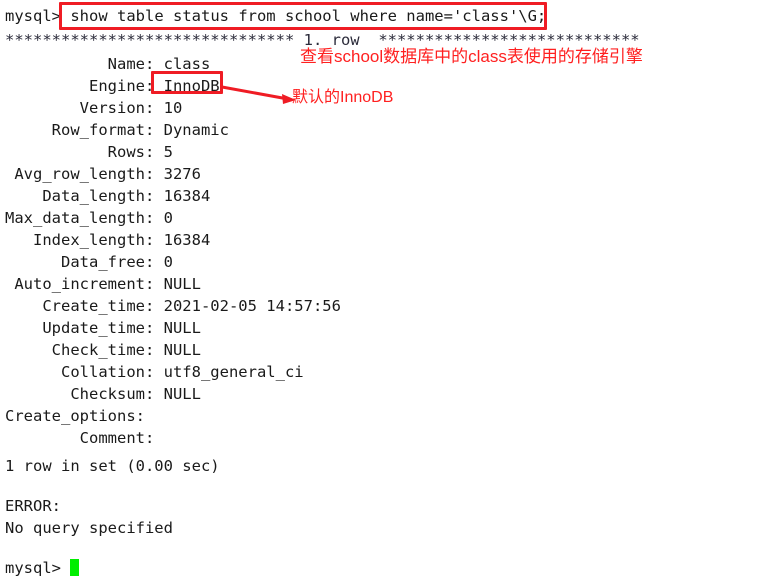  I want to click on final-prompt-label: mysql>, so click(33, 568).